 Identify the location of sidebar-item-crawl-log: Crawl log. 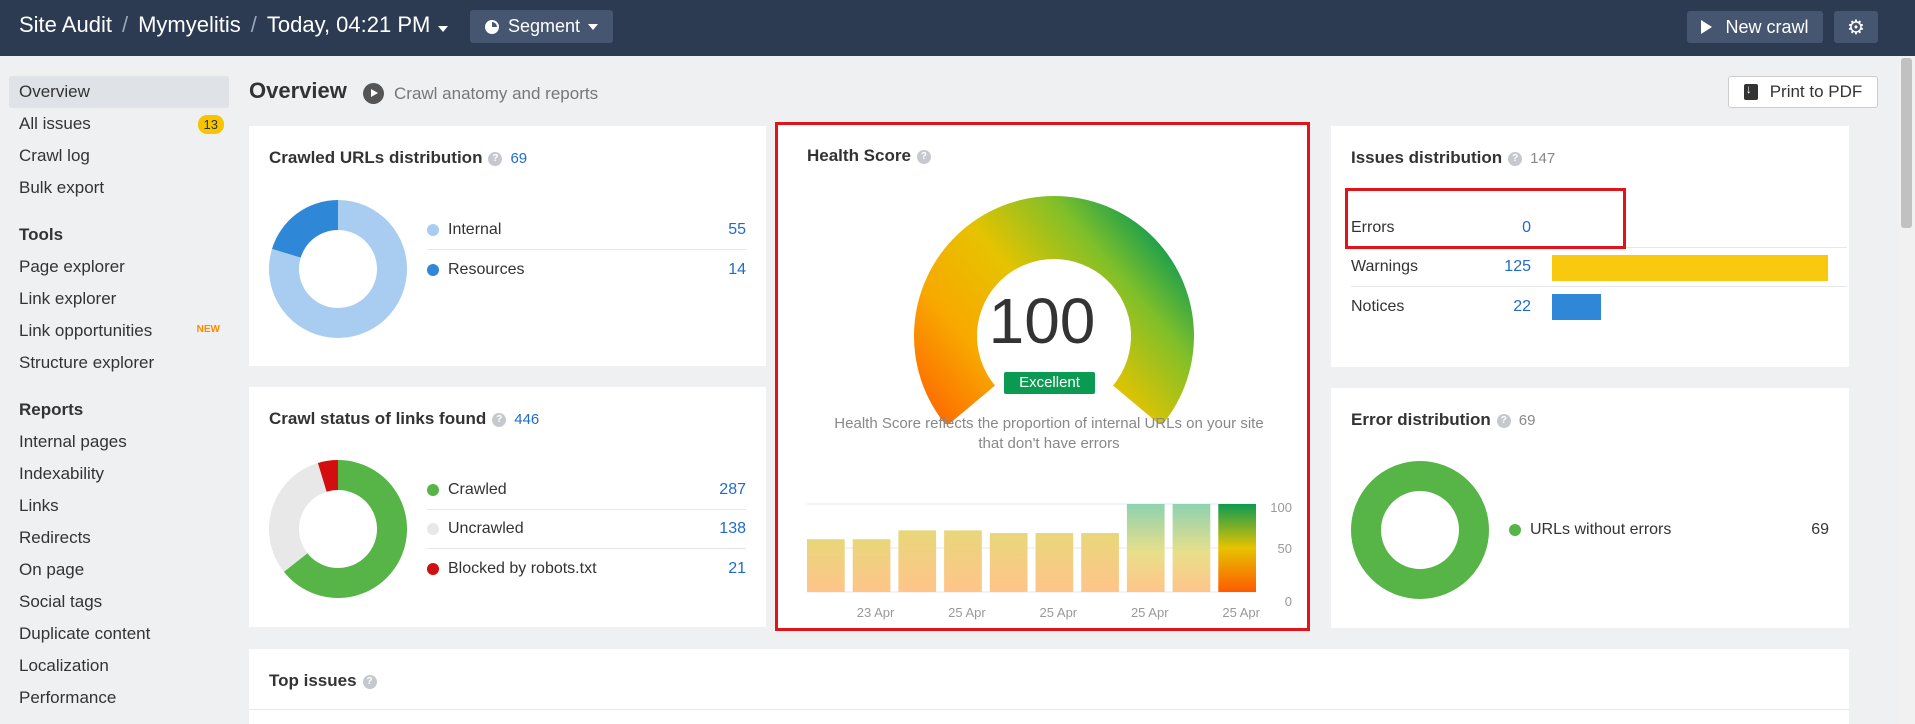
(119, 156).